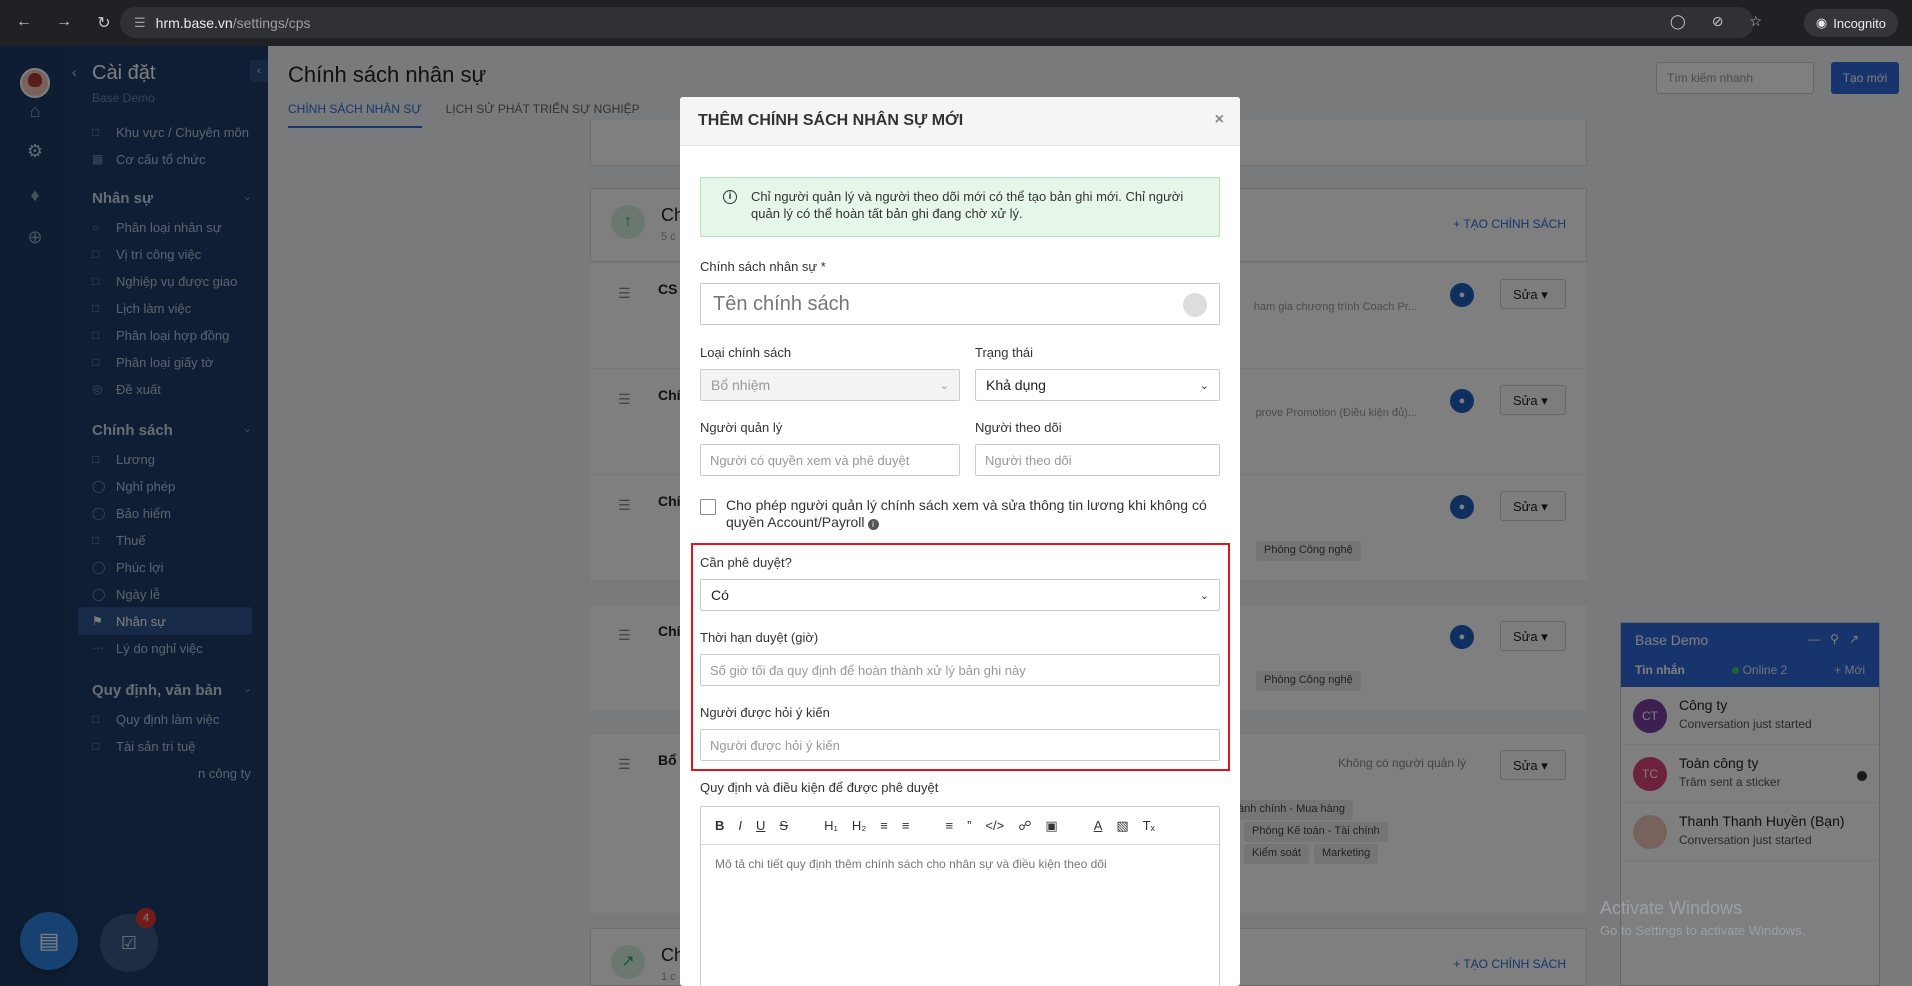 The height and width of the screenshot is (986, 1912). I want to click on incognito-icon: ◉, so click(1821, 22).